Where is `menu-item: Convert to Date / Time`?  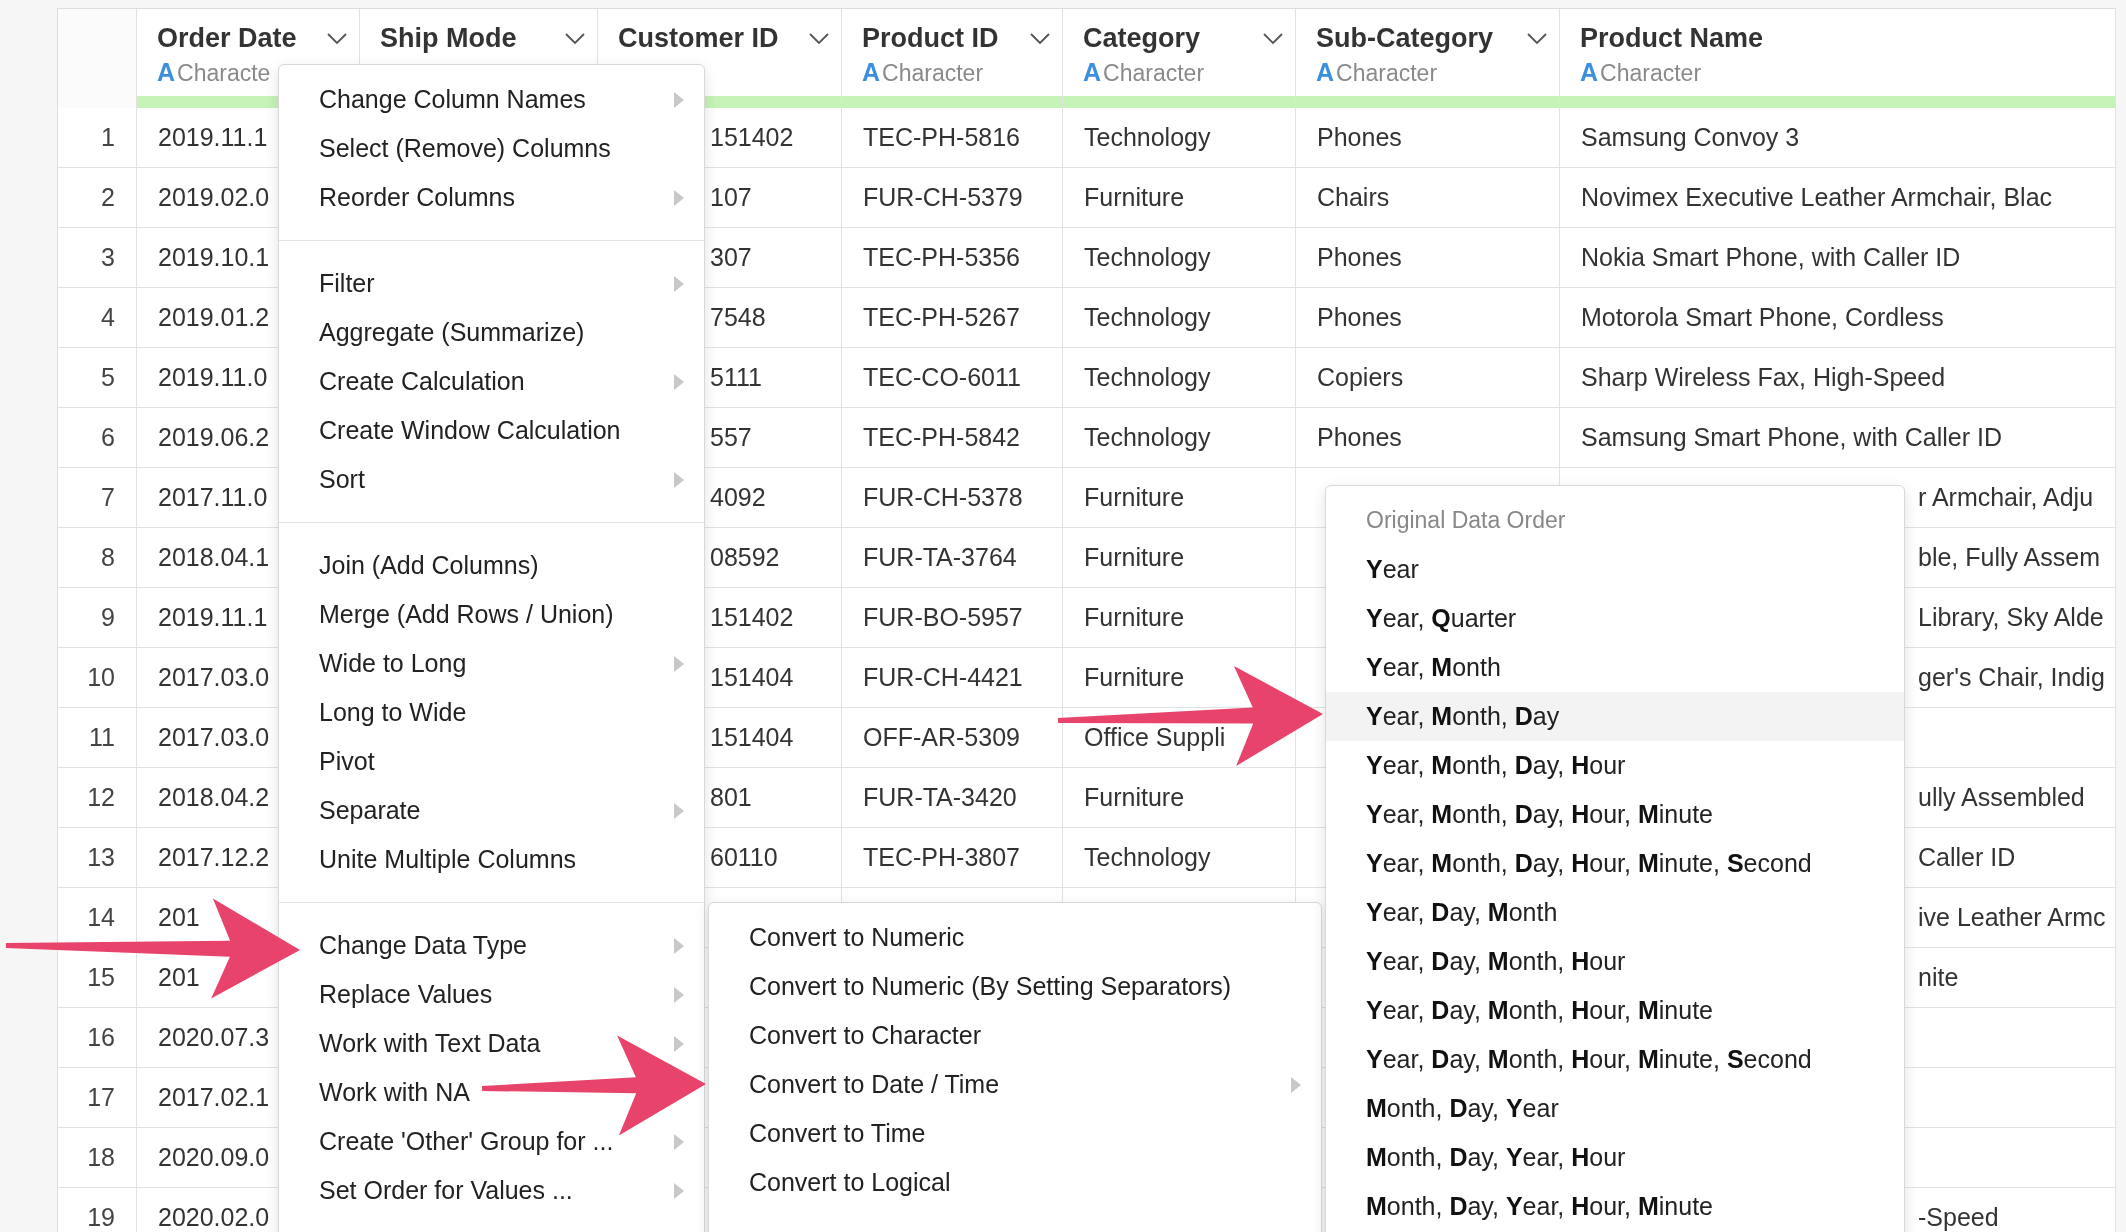
menu-item: Convert to Date / Time is located at coordinates (1015, 1084).